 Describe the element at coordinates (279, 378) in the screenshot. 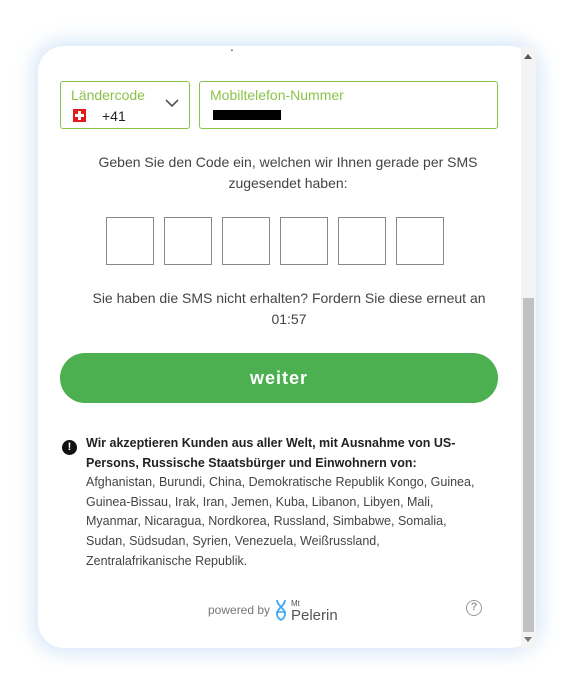

I see `continue-button: weiter` at that location.